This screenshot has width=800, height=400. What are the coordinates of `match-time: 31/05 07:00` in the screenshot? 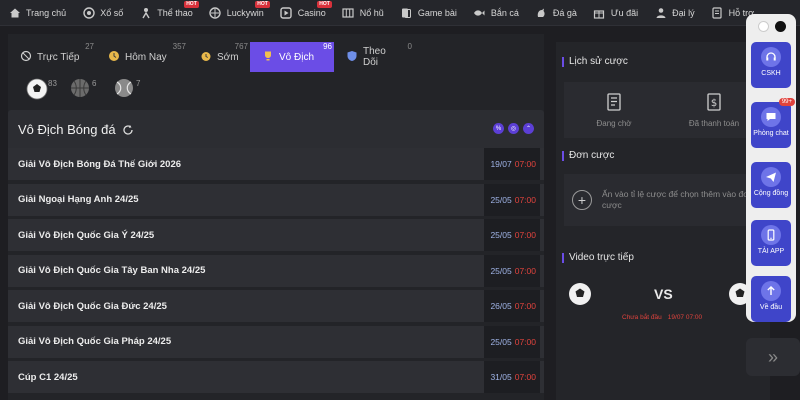 It's located at (512, 377).